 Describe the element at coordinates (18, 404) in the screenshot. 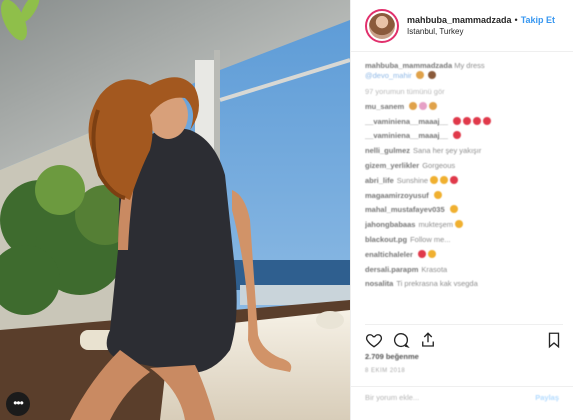

I see `more-options-button: •••` at that location.